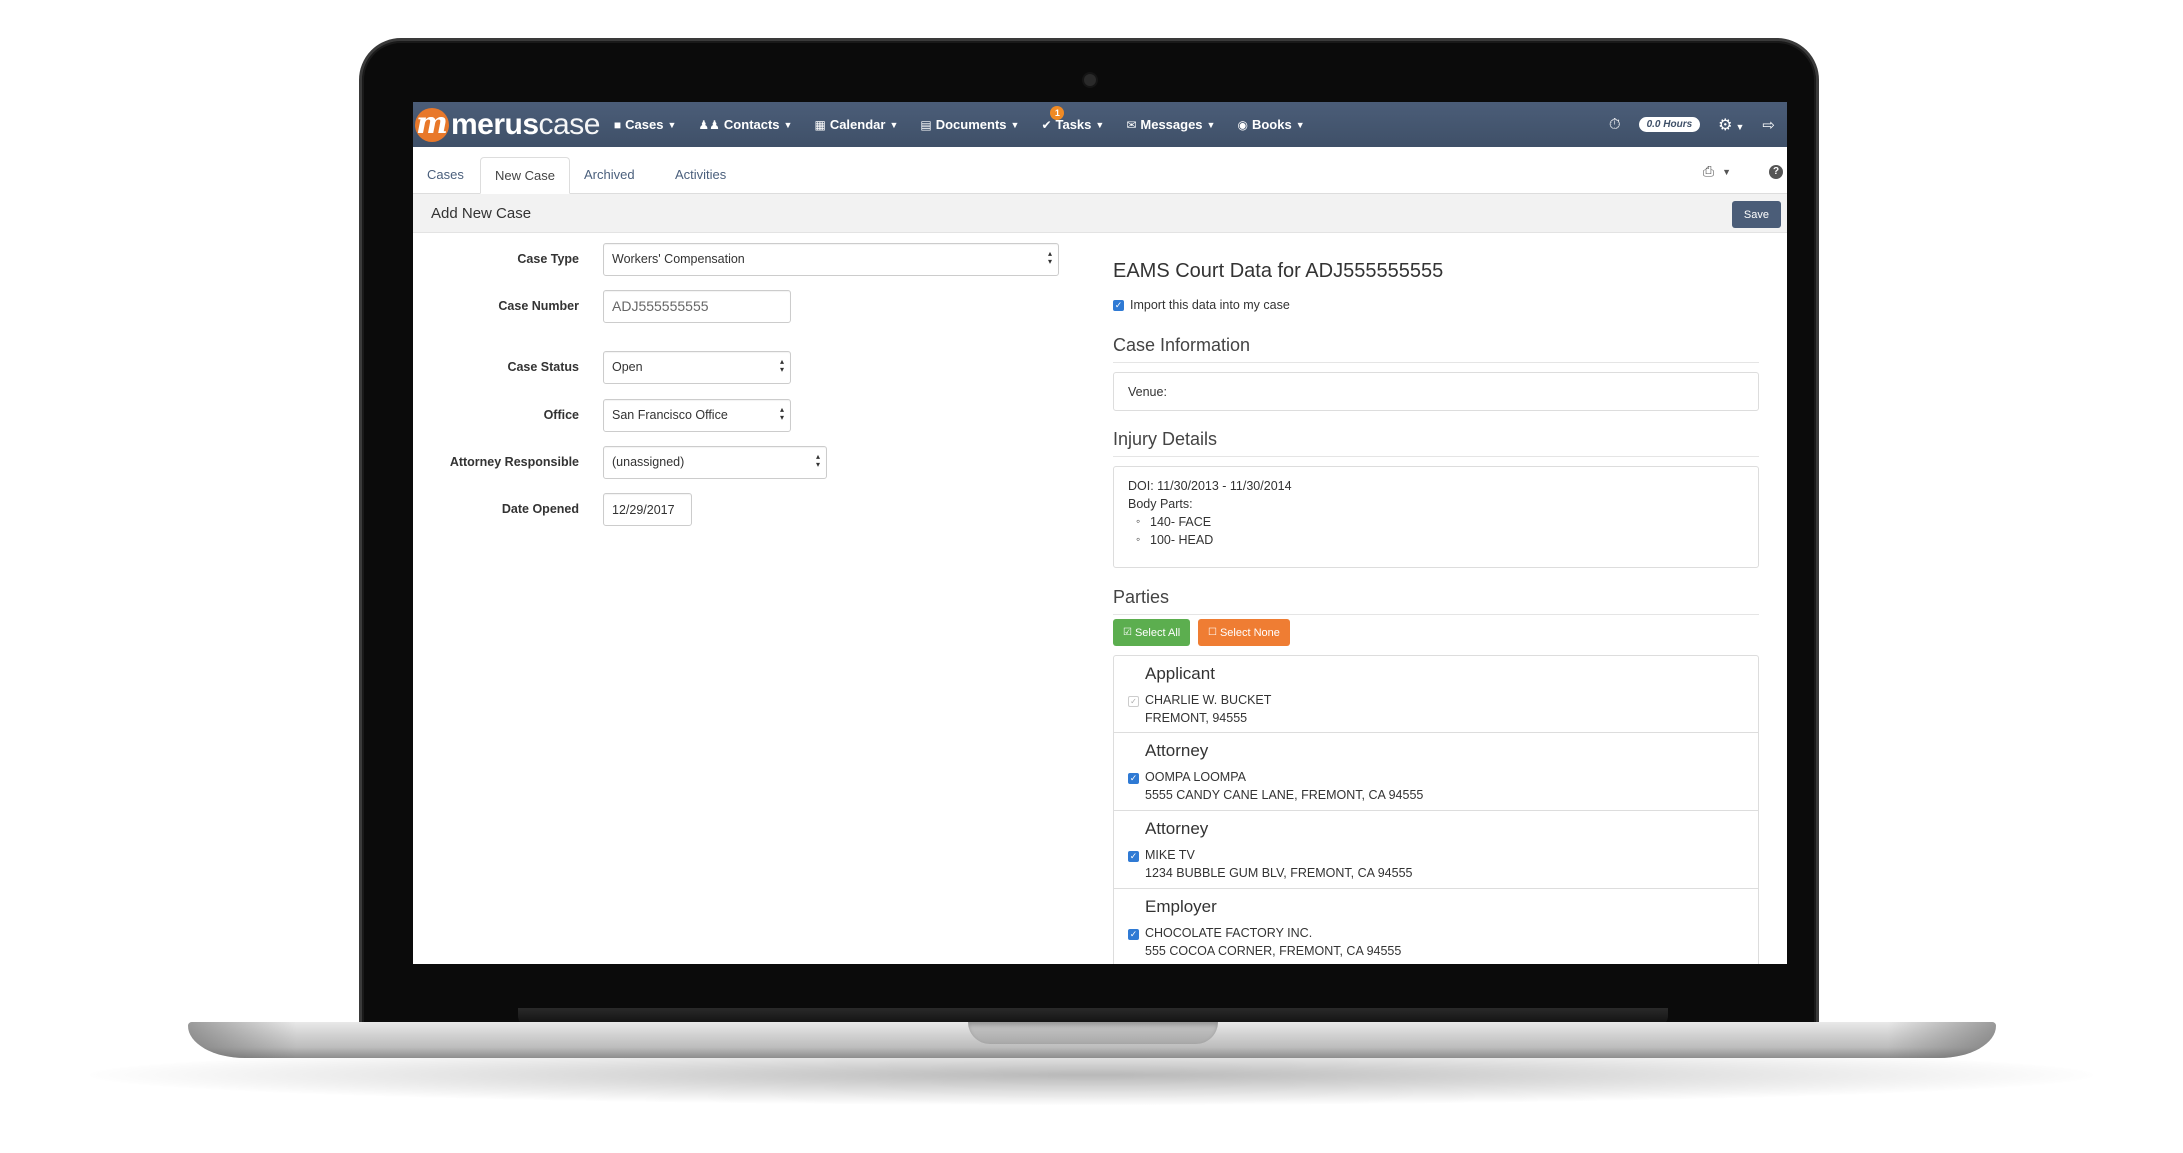 The height and width of the screenshot is (1153, 2183). What do you see at coordinates (617, 124) in the screenshot?
I see `briefcase-icon: ■` at bounding box center [617, 124].